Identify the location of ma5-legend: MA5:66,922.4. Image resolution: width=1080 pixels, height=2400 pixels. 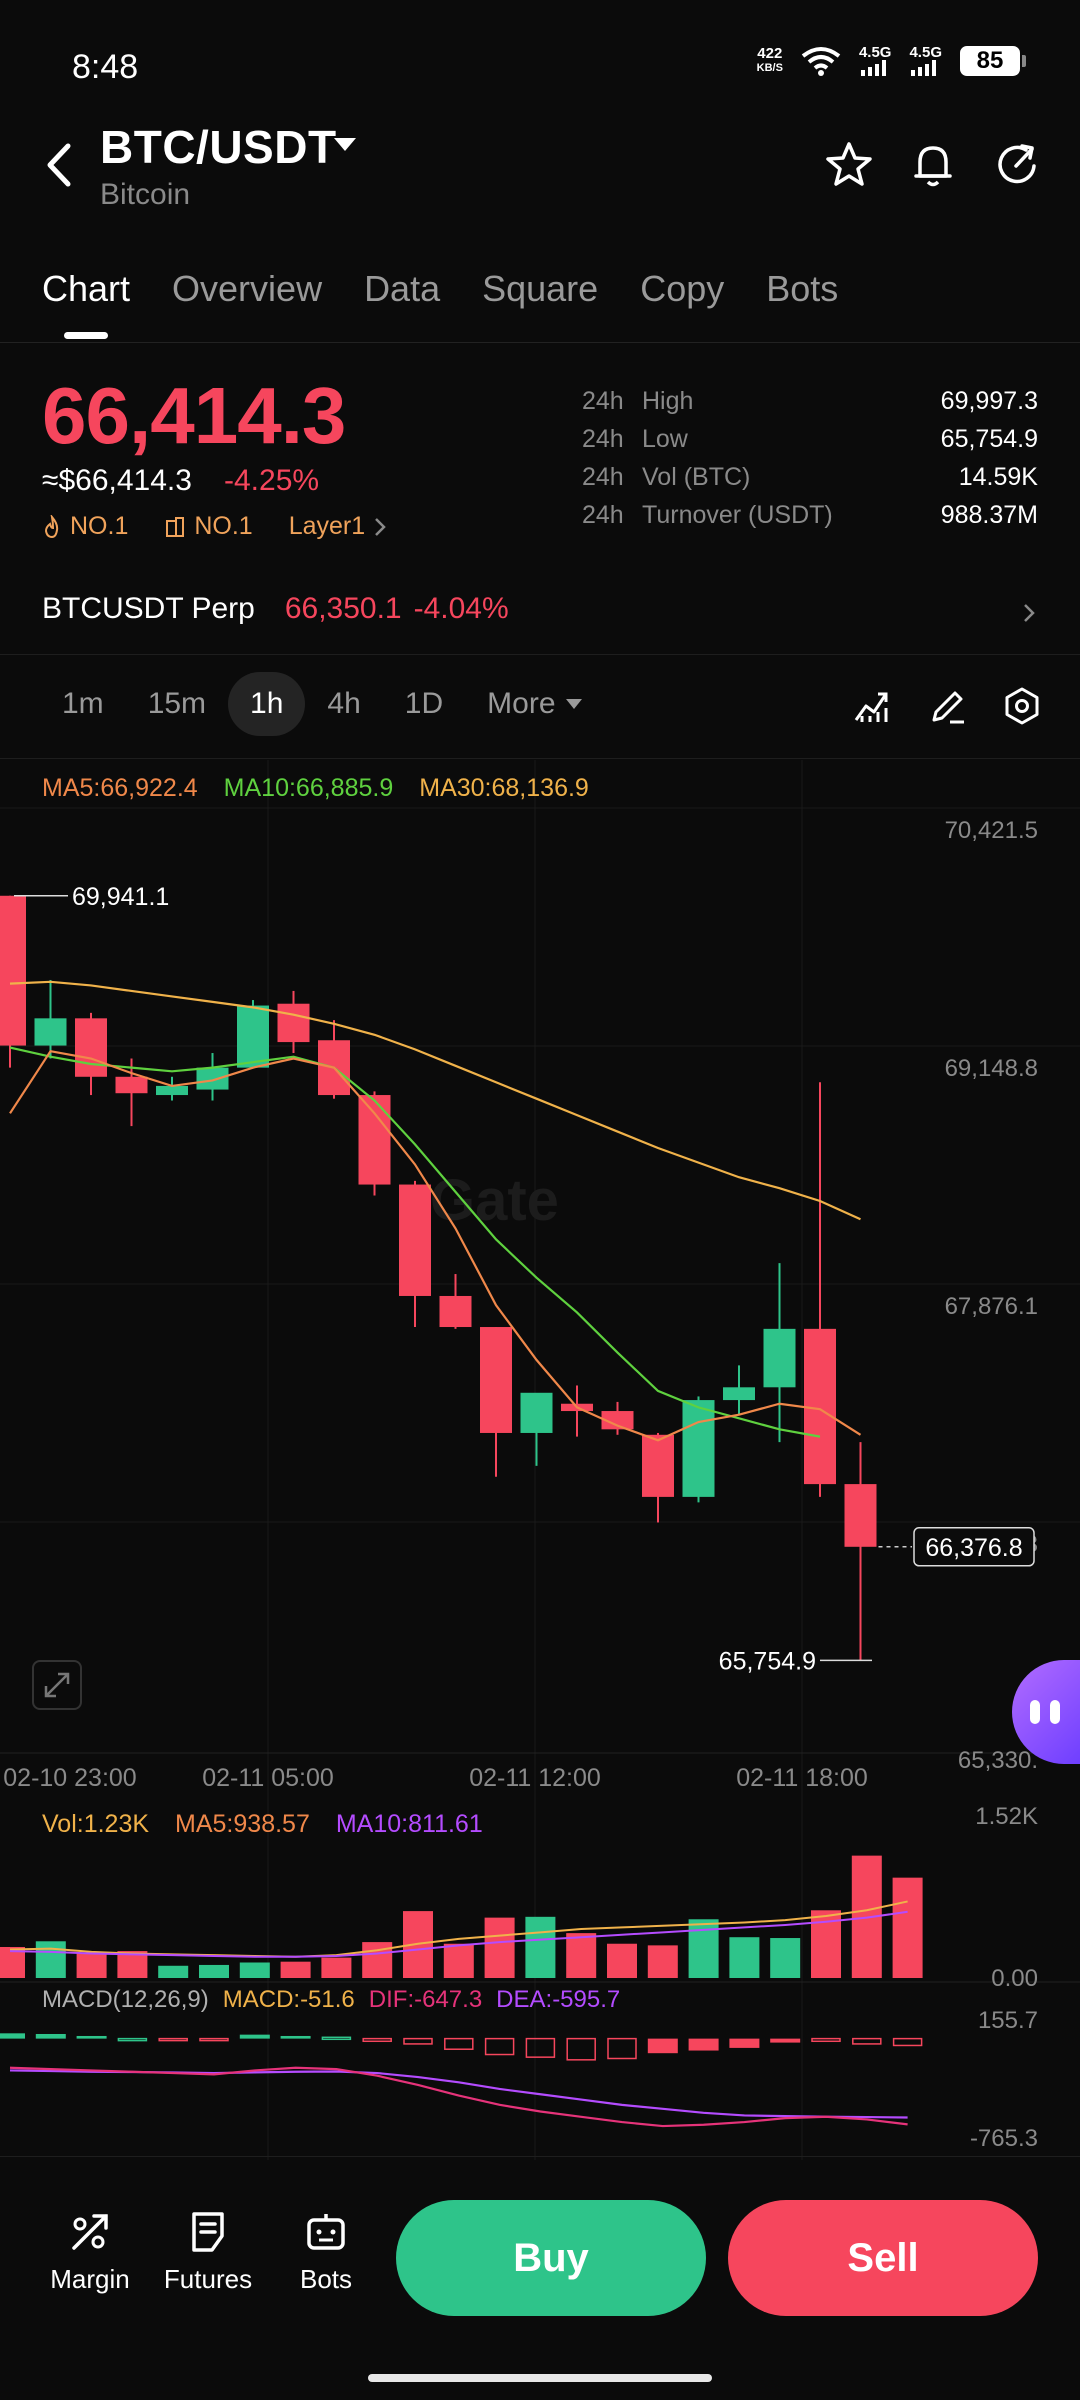
(120, 788).